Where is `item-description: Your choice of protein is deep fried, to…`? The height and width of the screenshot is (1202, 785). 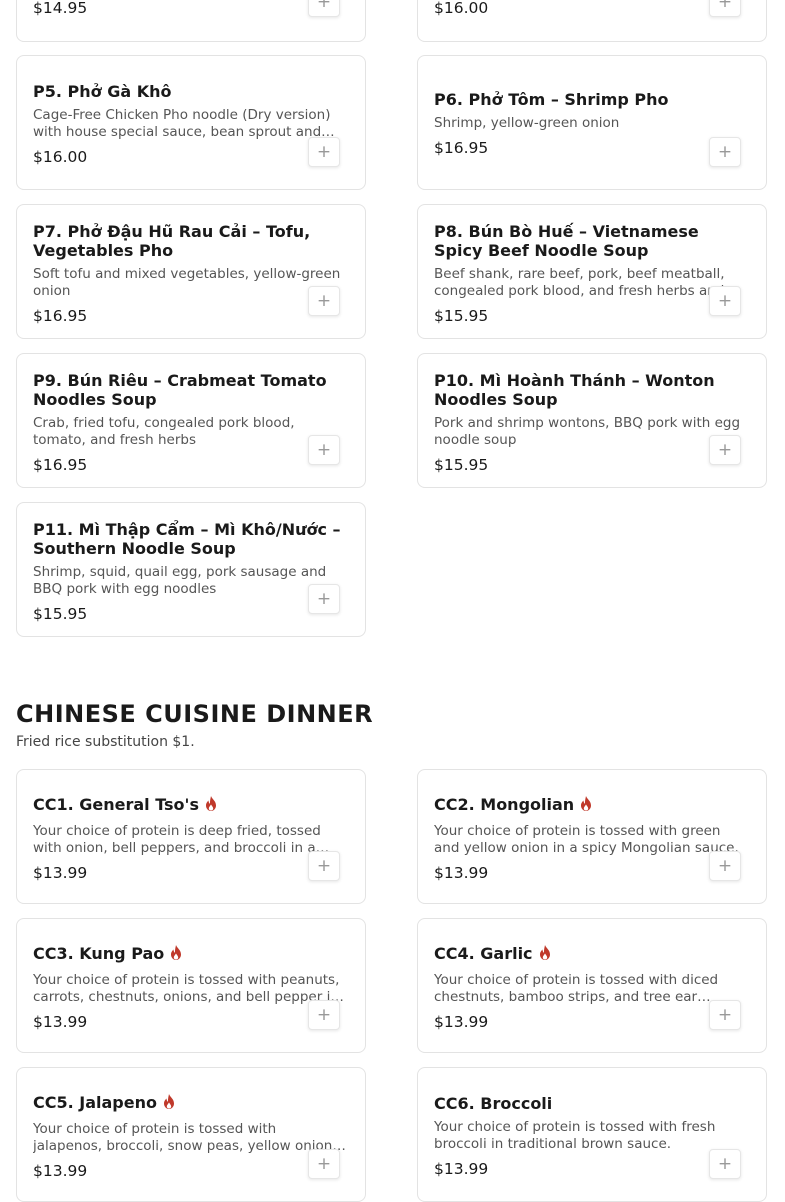
item-description: Your choice of protein is deep fried, to… is located at coordinates (177, 839).